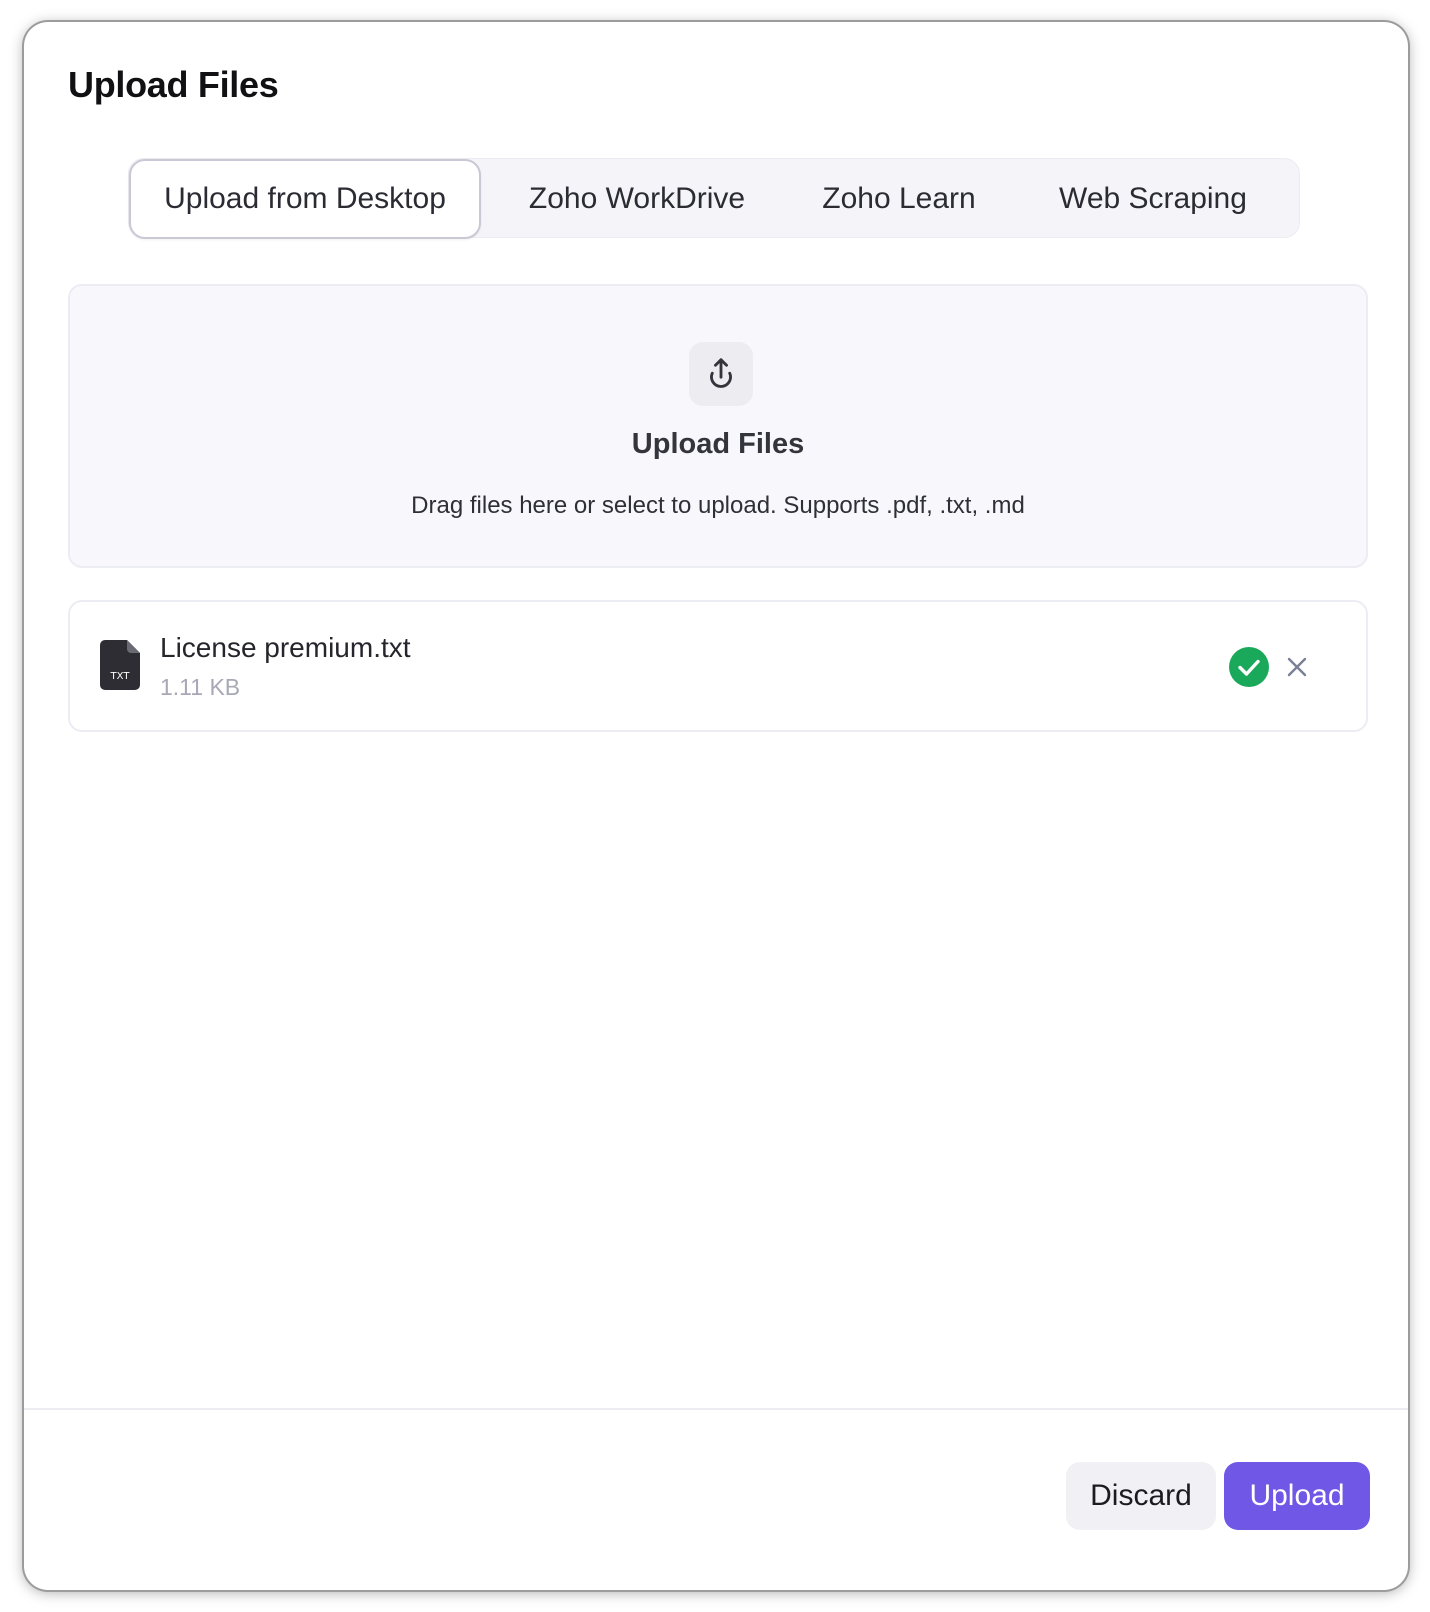 Image resolution: width=1430 pixels, height=1612 pixels. What do you see at coordinates (718, 444) in the screenshot?
I see `dropzone-title: Upload Files` at bounding box center [718, 444].